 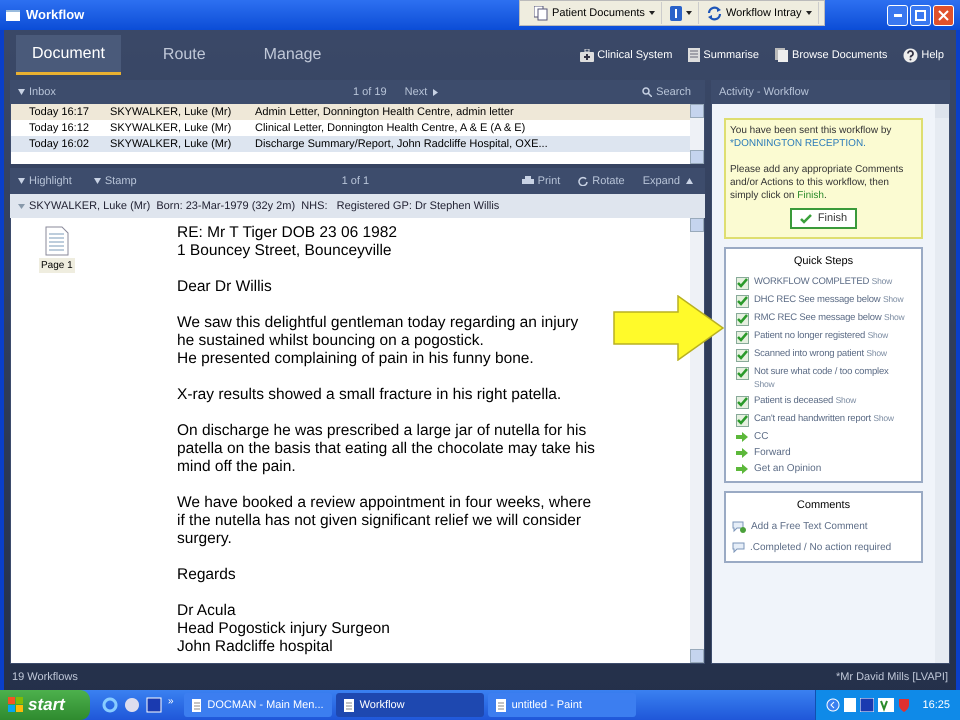 What do you see at coordinates (59, 112) in the screenshot?
I see `table-cell-text: Today 16:17` at bounding box center [59, 112].